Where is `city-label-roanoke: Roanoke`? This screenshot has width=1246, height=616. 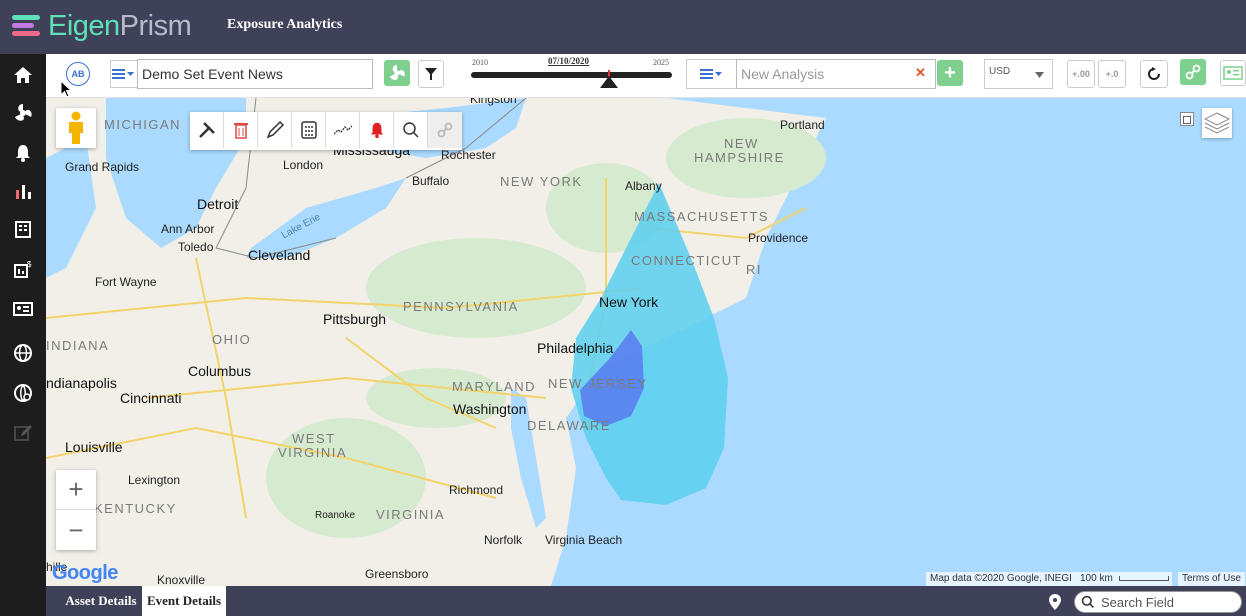 city-label-roanoke: Roanoke is located at coordinates (335, 515).